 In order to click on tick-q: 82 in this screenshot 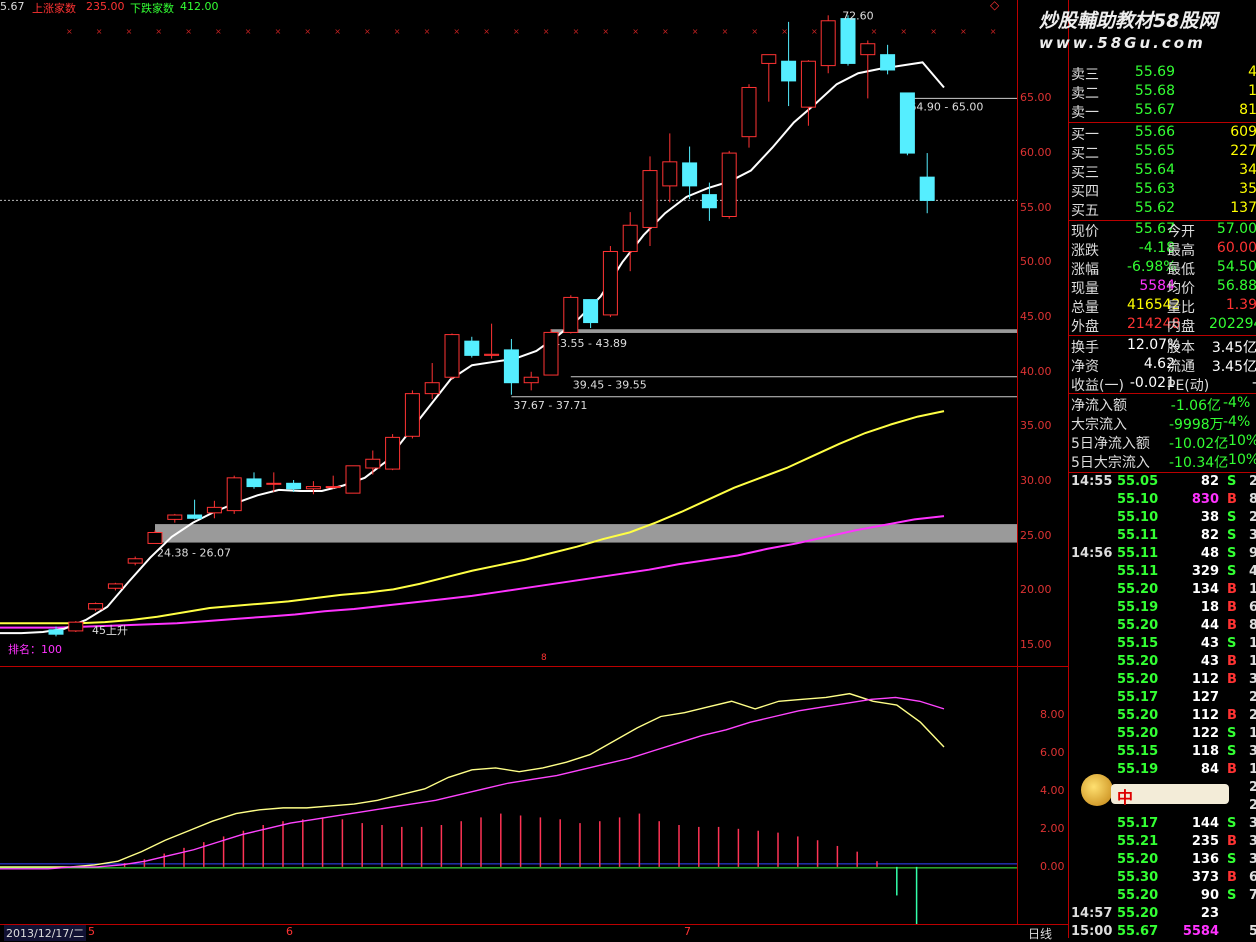, I will do `click(1209, 535)`.